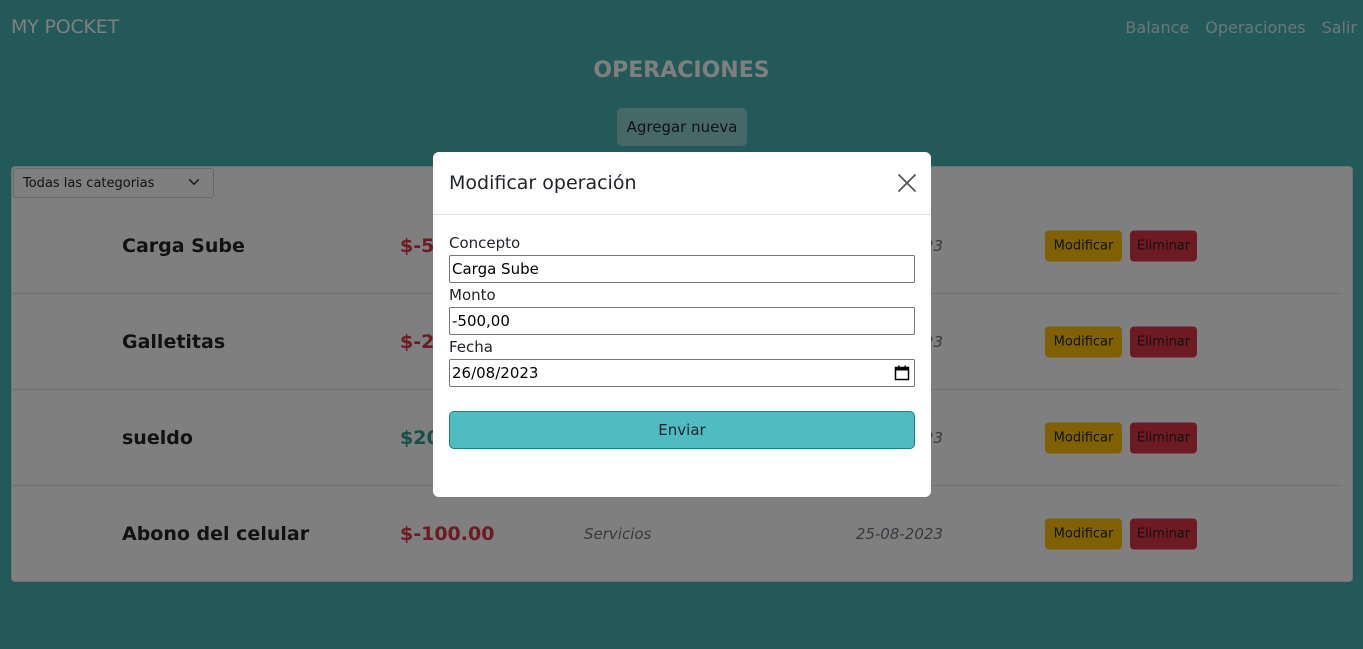  What do you see at coordinates (485, 243) in the screenshot?
I see `concept-label: Concepto` at bounding box center [485, 243].